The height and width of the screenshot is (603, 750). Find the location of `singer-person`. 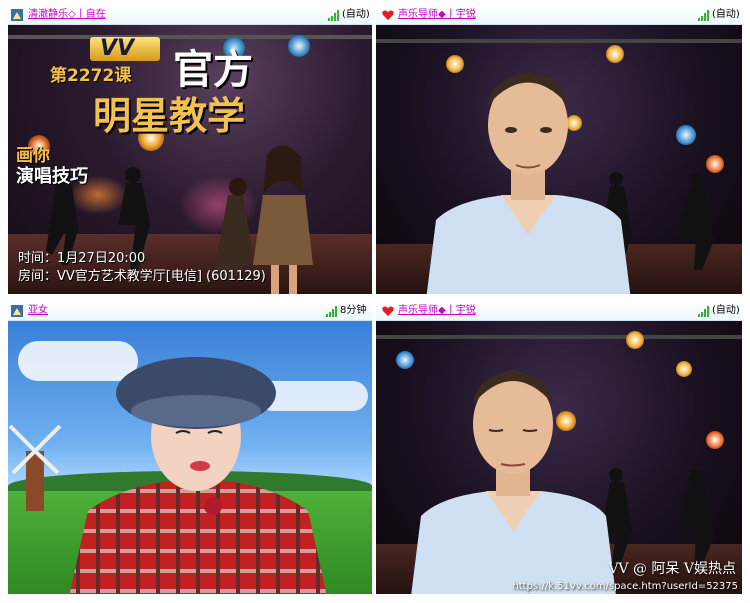

singer-person is located at coordinates (198, 475).